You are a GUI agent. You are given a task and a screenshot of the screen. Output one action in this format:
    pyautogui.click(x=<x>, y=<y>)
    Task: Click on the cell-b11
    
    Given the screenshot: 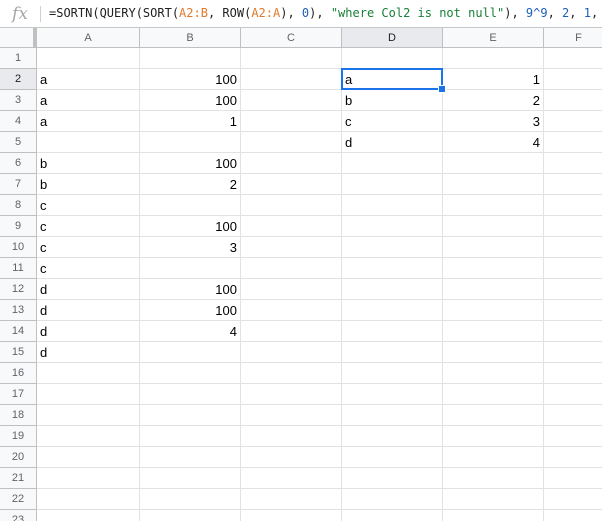 What is the action you would take?
    pyautogui.click(x=190, y=268)
    